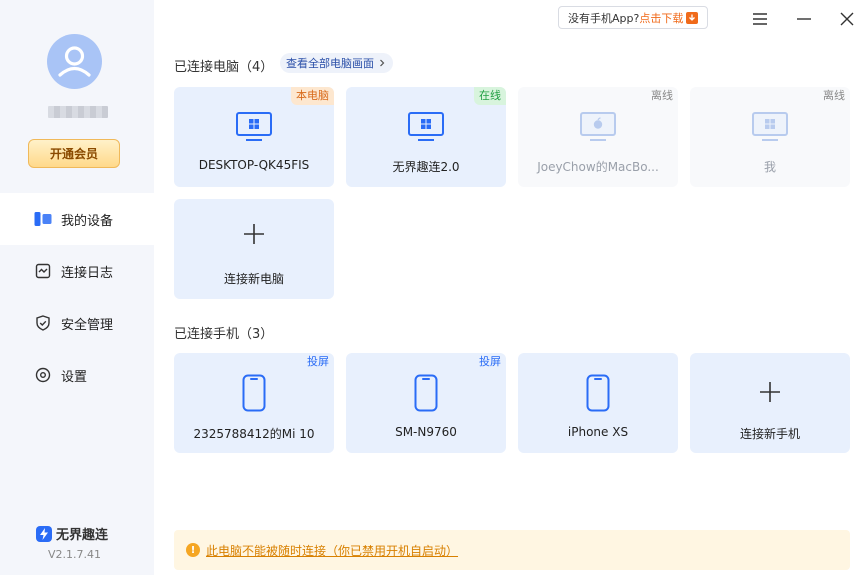  Describe the element at coordinates (769, 167) in the screenshot. I see `device-name: 我` at that location.